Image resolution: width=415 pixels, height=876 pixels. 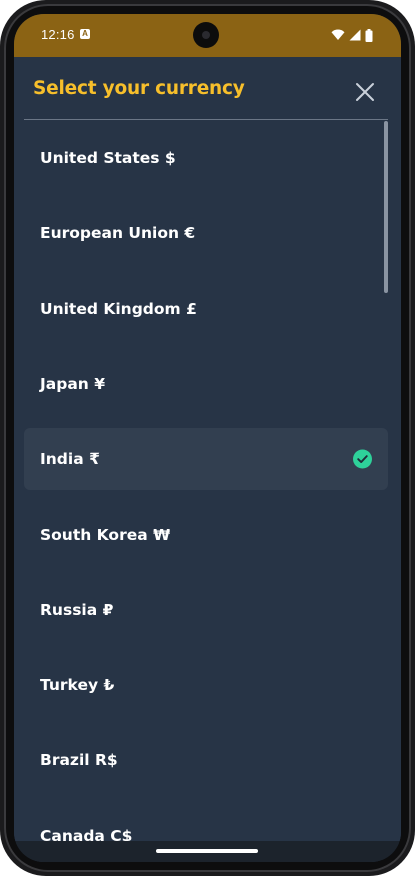 I want to click on front-camera, so click(x=206, y=35).